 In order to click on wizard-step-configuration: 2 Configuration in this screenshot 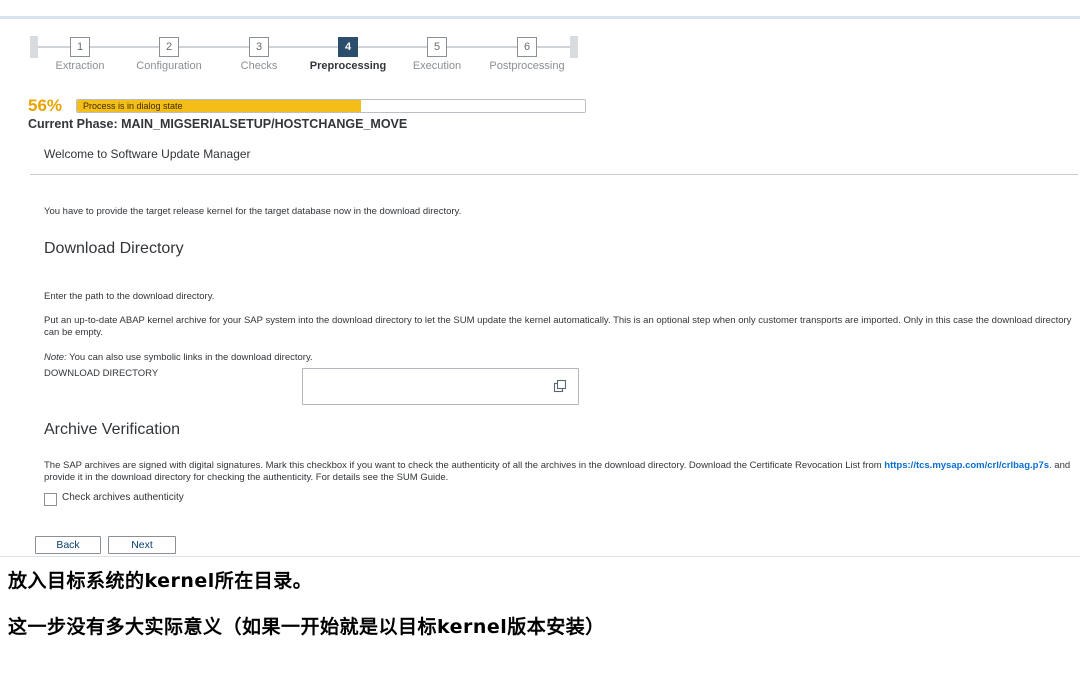, I will do `click(169, 55)`.